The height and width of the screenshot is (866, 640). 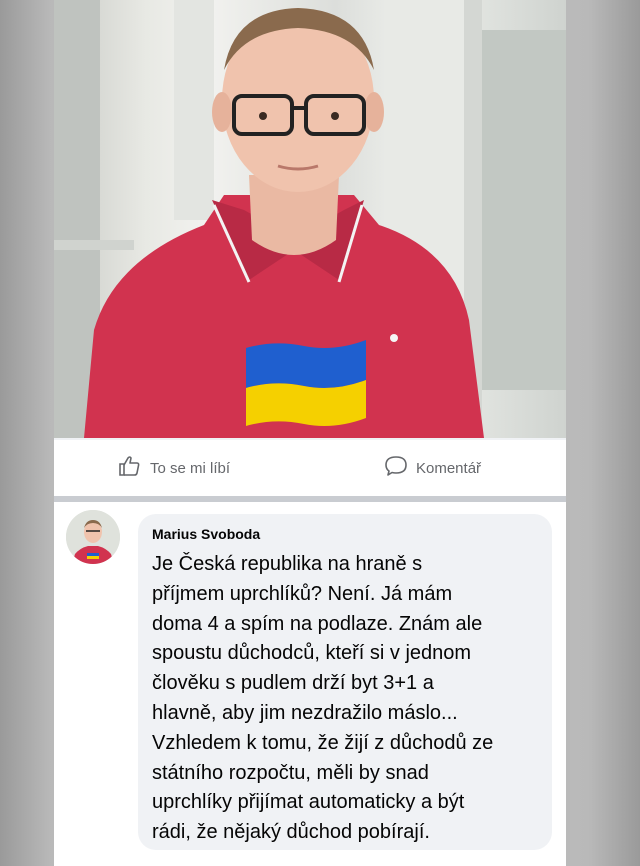 What do you see at coordinates (310, 471) in the screenshot?
I see `post-actions-bar: To se mi líbí Komentář` at bounding box center [310, 471].